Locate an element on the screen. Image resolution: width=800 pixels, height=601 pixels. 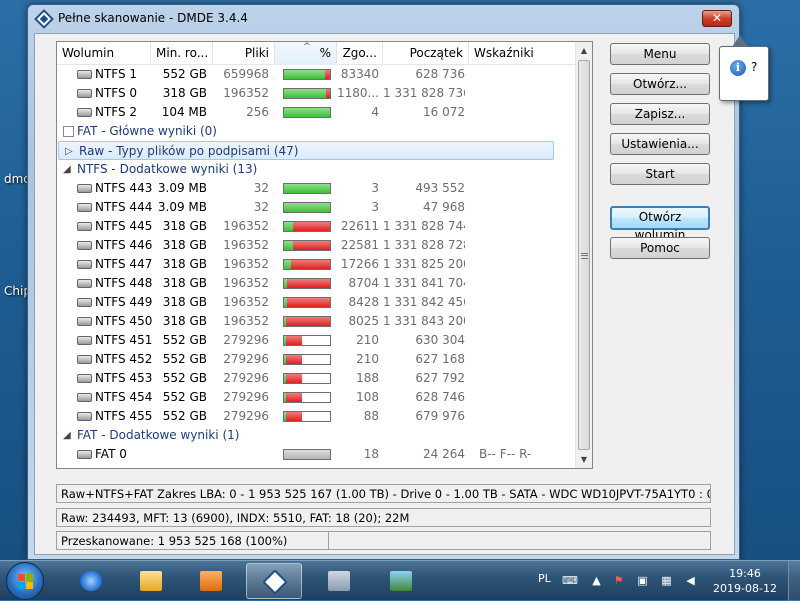
window-title: Pełne skanowanie - DMDE 3.4.4 is located at coordinates (153, 18).